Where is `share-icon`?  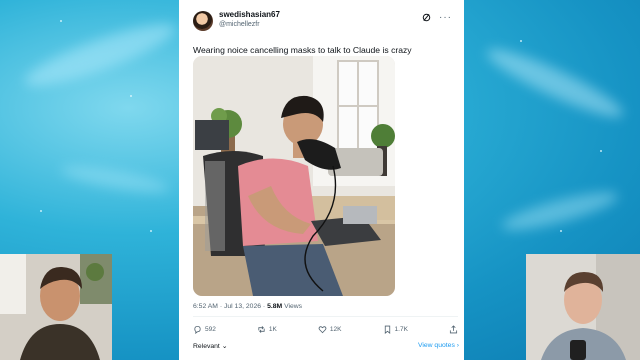
share-icon is located at coordinates (453, 329).